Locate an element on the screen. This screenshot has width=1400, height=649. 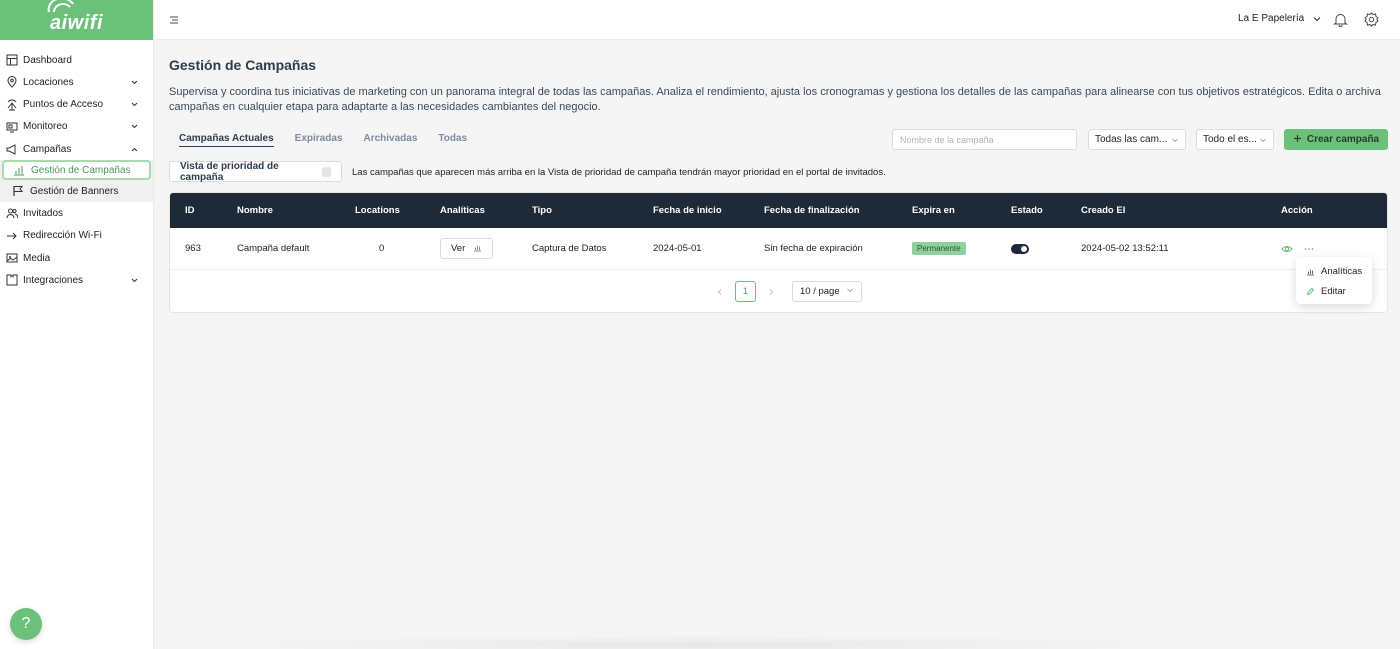
priority-checkbox is located at coordinates (326, 171).